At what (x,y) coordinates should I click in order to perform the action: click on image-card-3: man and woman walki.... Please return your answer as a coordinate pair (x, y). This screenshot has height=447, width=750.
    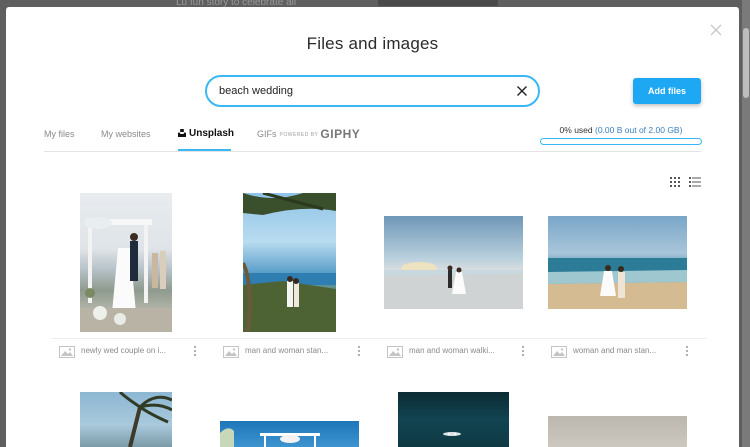
    Looking at the image, I should click on (461, 350).